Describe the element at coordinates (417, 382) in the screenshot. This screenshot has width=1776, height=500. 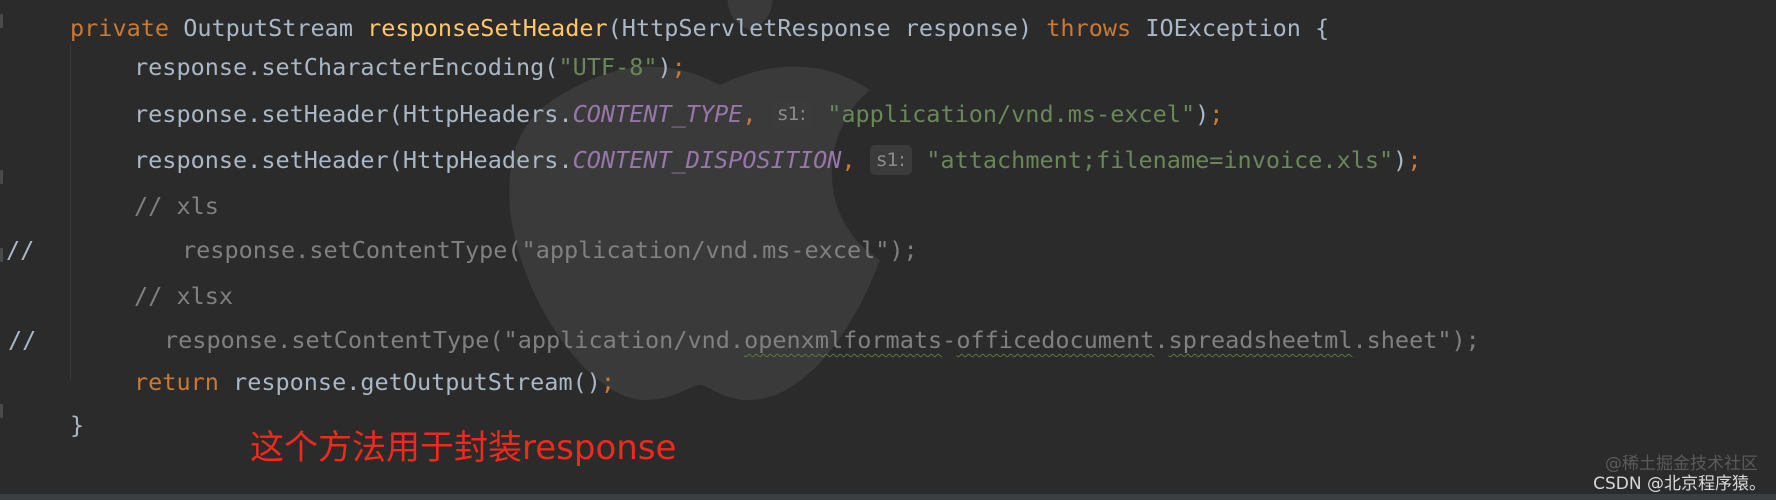
I see `code-token: response.getOutputStream()` at that location.